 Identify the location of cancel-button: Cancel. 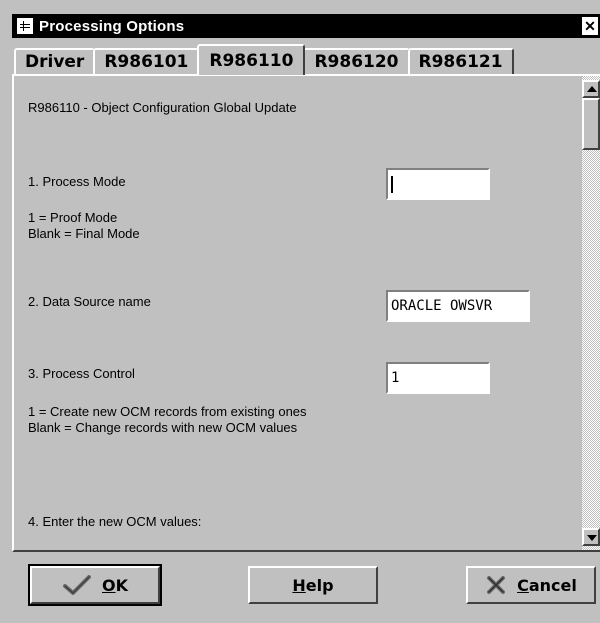
(531, 585).